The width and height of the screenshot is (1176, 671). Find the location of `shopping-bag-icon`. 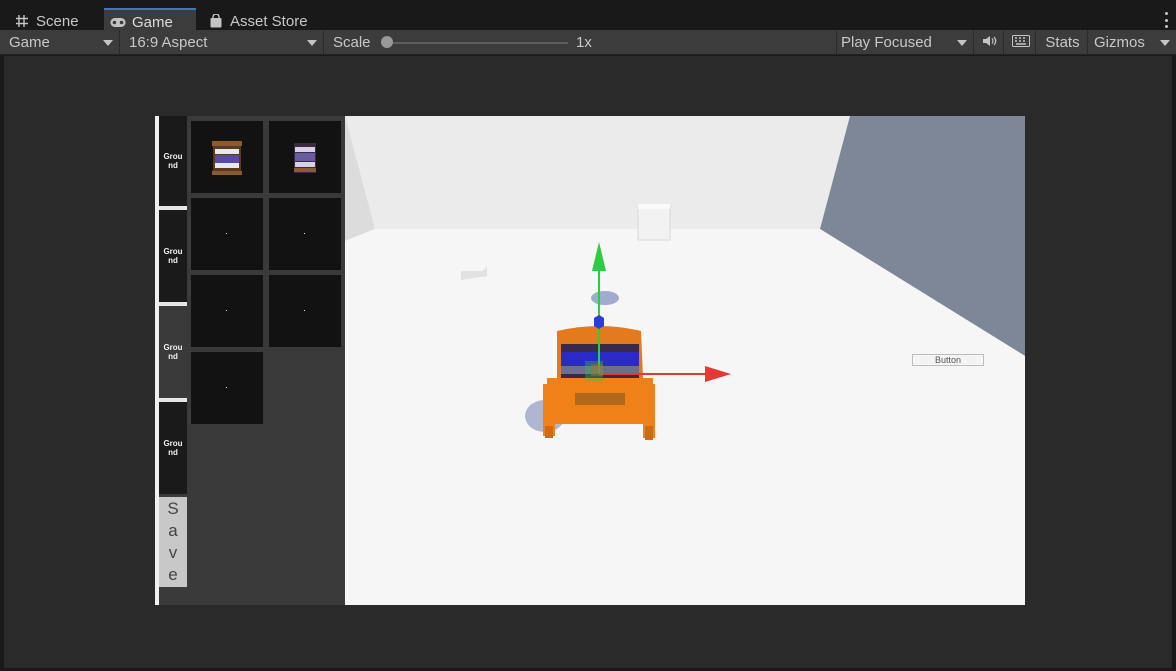

shopping-bag-icon is located at coordinates (216, 21).